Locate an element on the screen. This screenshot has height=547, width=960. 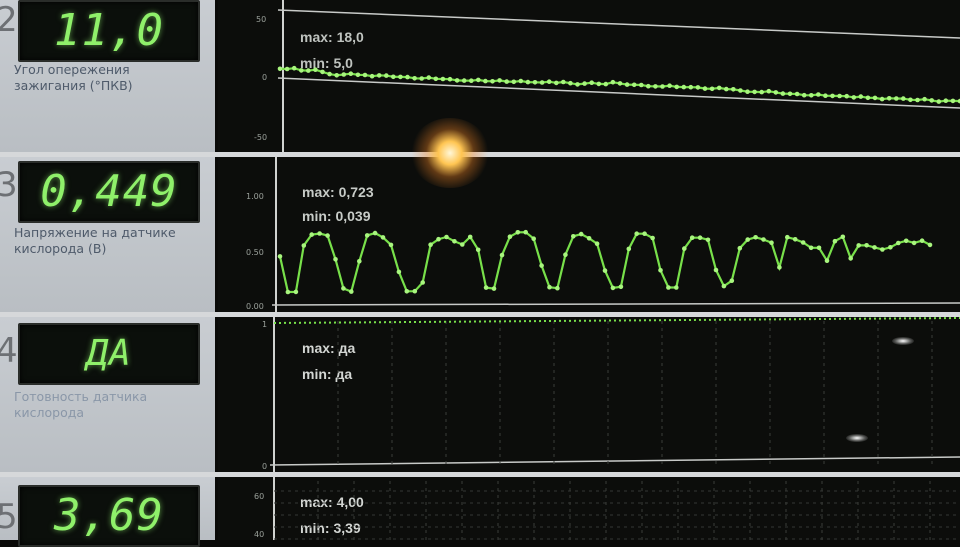
lcd-display: 11,0 is located at coordinates (109, 31).